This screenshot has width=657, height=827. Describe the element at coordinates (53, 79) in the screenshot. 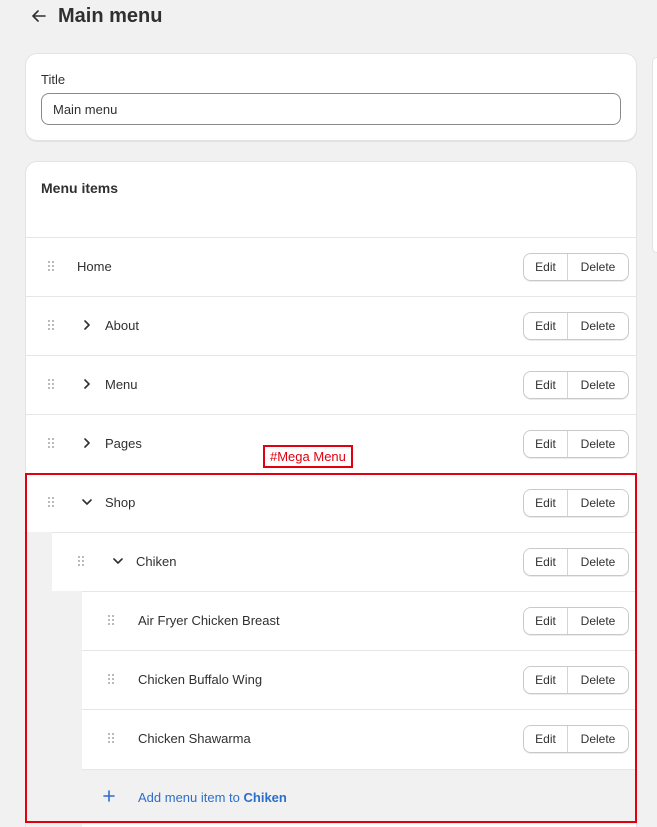

I see `title-label: Title` at that location.